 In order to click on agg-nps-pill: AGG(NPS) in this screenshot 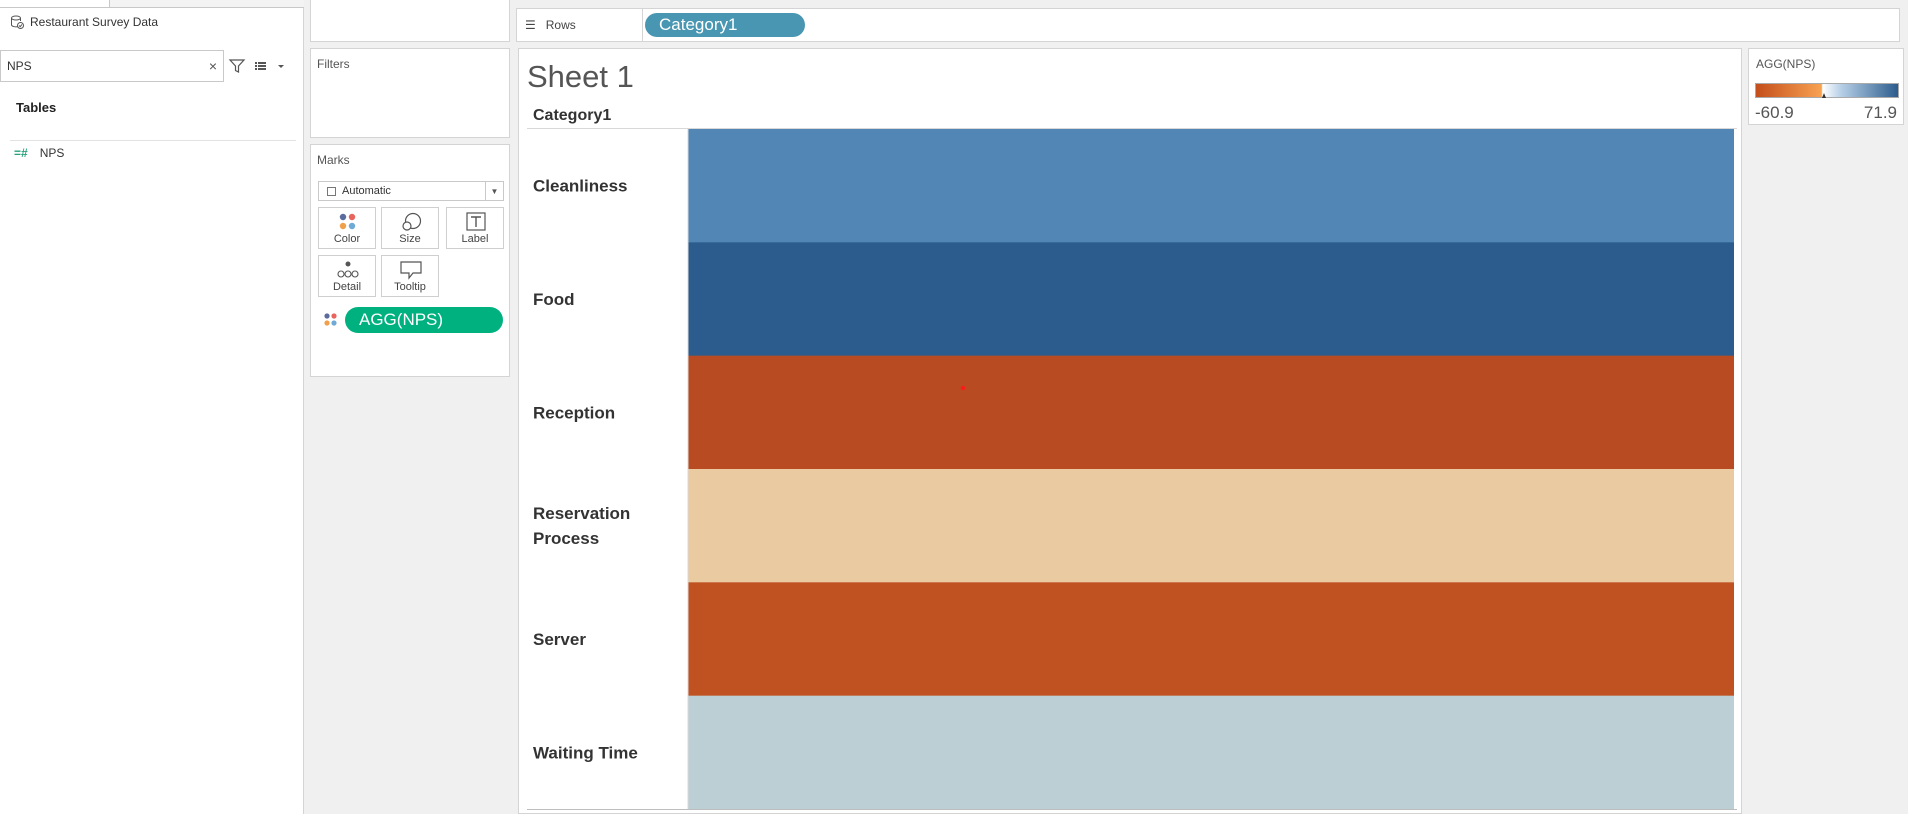, I will do `click(424, 320)`.